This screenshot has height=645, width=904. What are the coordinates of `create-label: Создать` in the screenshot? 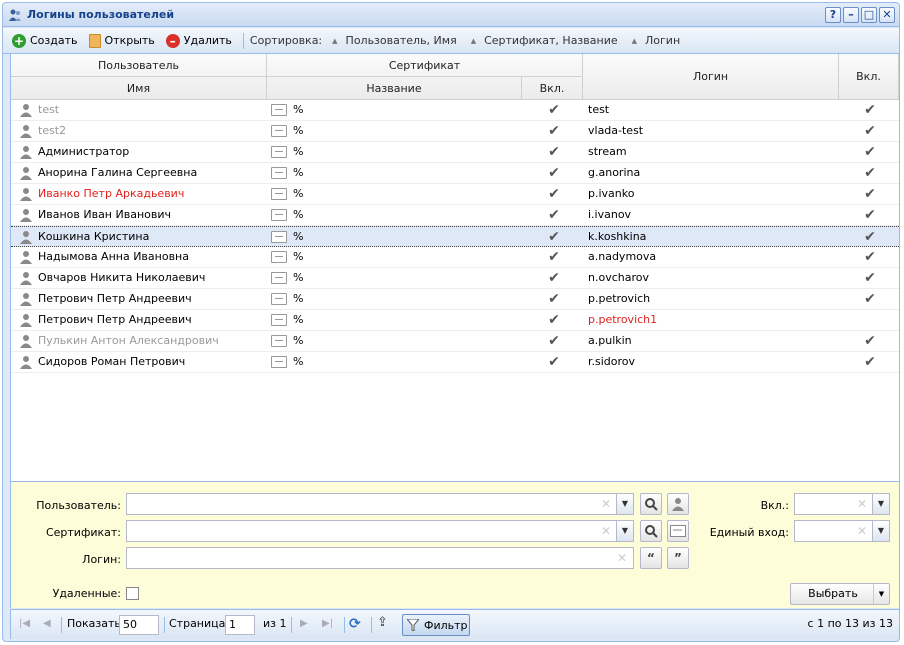 It's located at (54, 40).